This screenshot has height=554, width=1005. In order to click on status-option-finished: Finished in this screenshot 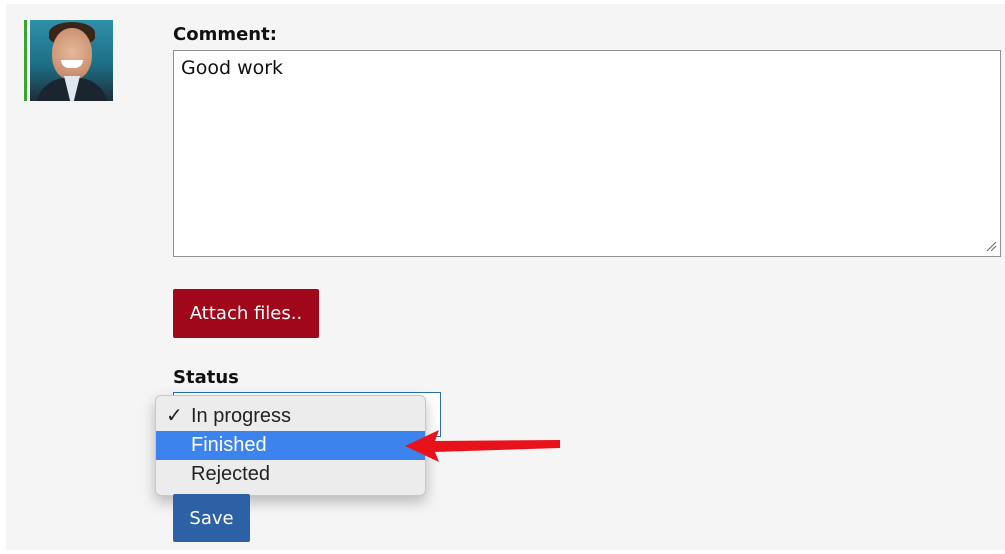, I will do `click(290, 445)`.